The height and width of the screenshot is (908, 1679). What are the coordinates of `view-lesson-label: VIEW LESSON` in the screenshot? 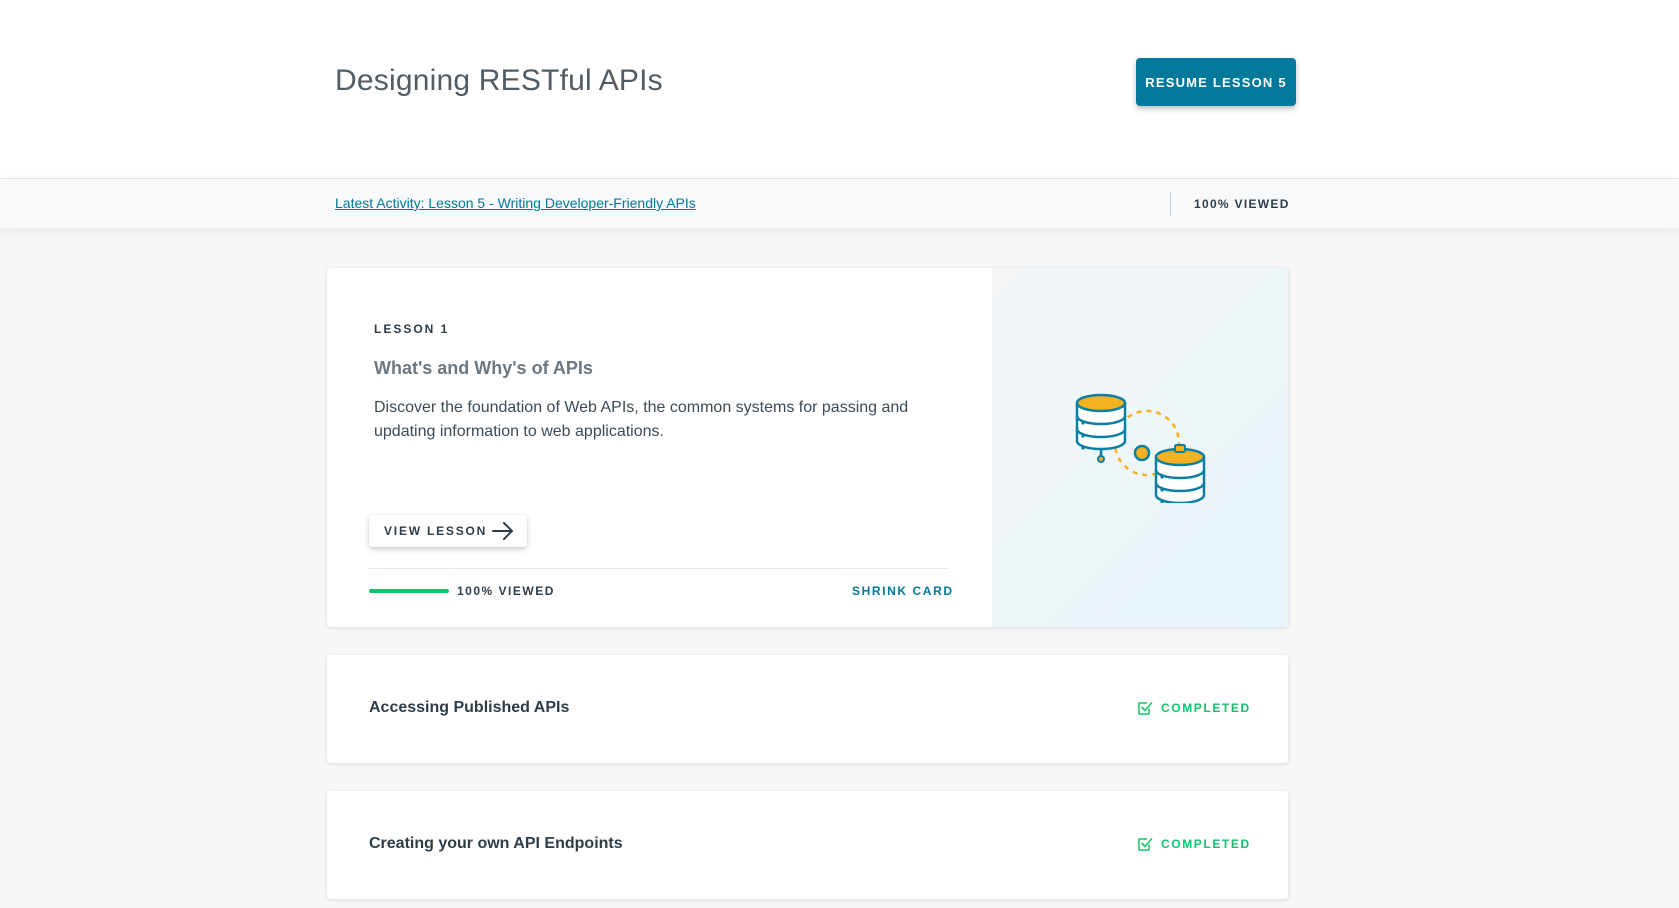 It's located at (436, 531).